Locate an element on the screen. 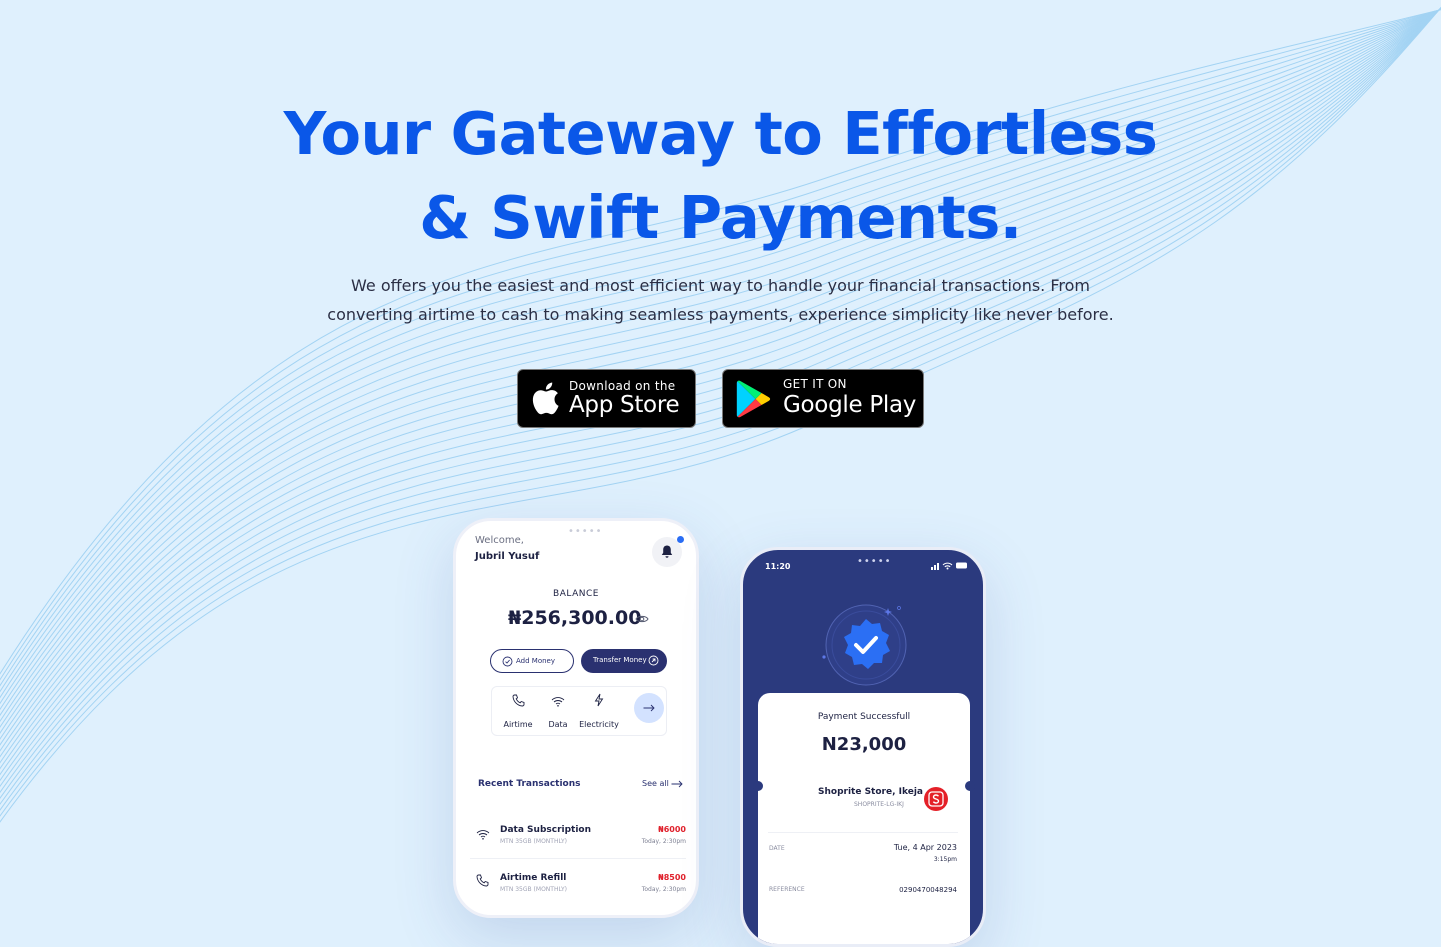 This screenshot has height=947, width=1441. recent-transactions-title: Recent Transactions is located at coordinates (529, 784).